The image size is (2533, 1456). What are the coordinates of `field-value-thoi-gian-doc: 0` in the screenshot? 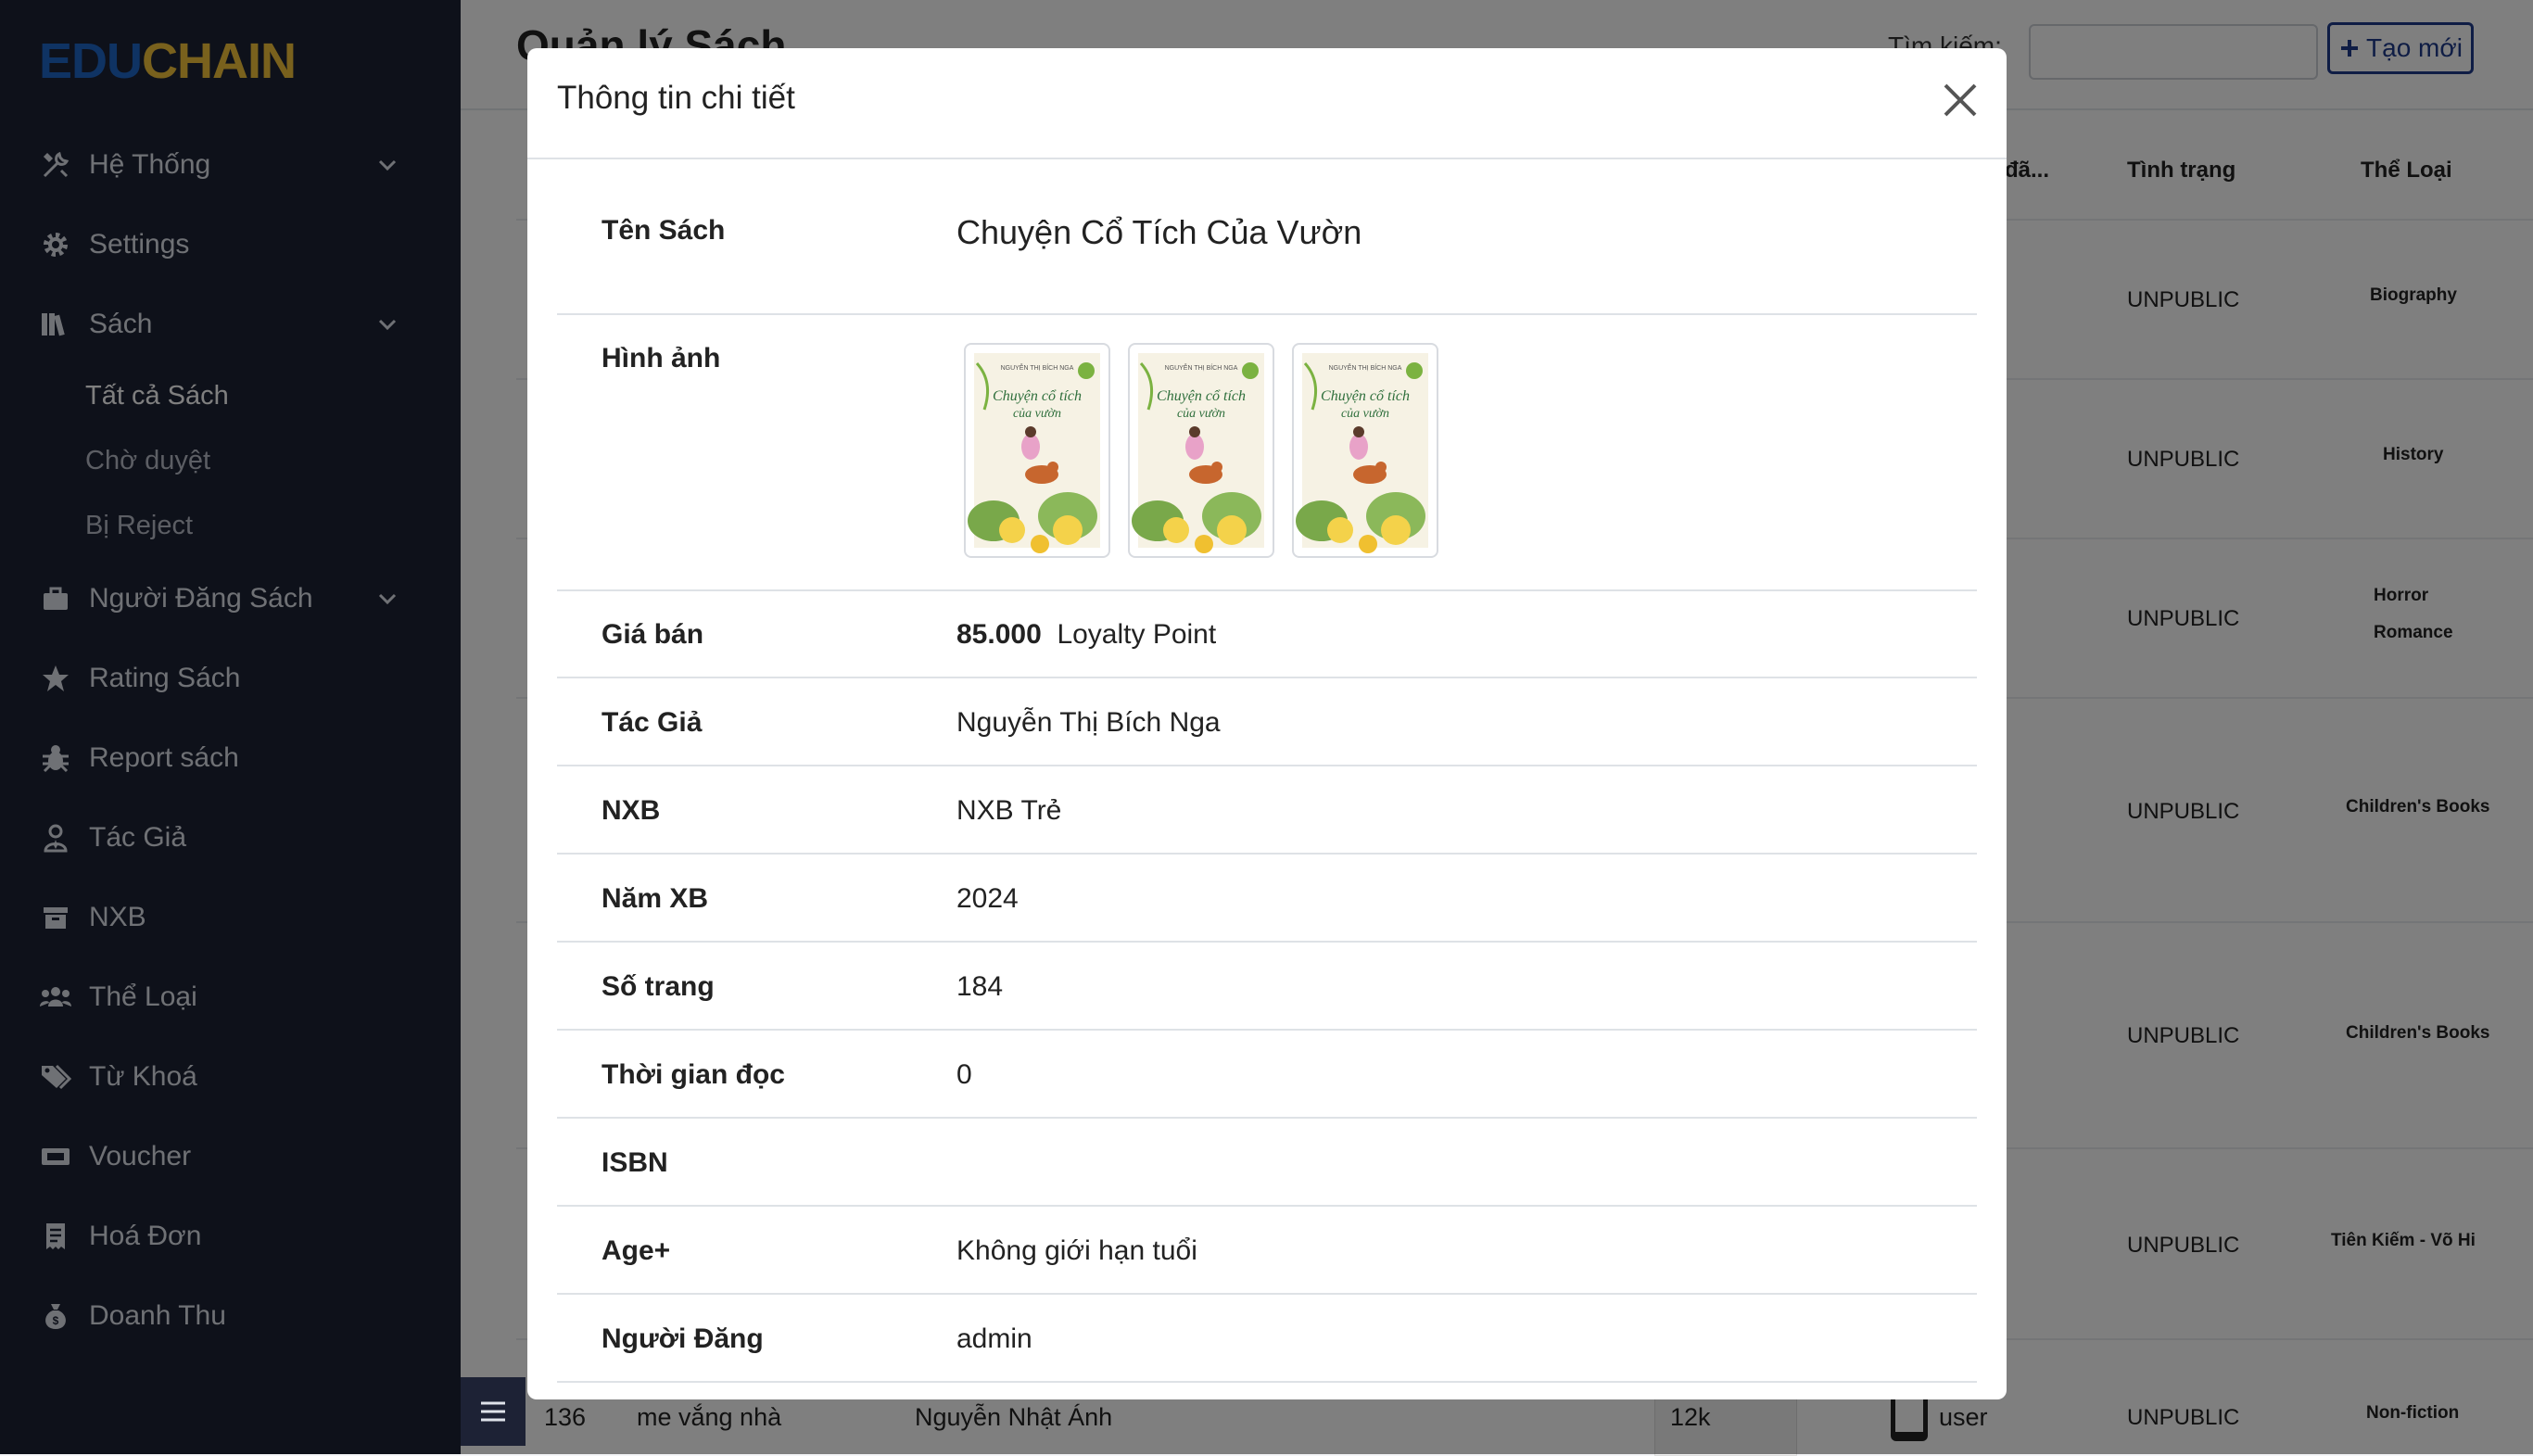 It's located at (964, 1074).